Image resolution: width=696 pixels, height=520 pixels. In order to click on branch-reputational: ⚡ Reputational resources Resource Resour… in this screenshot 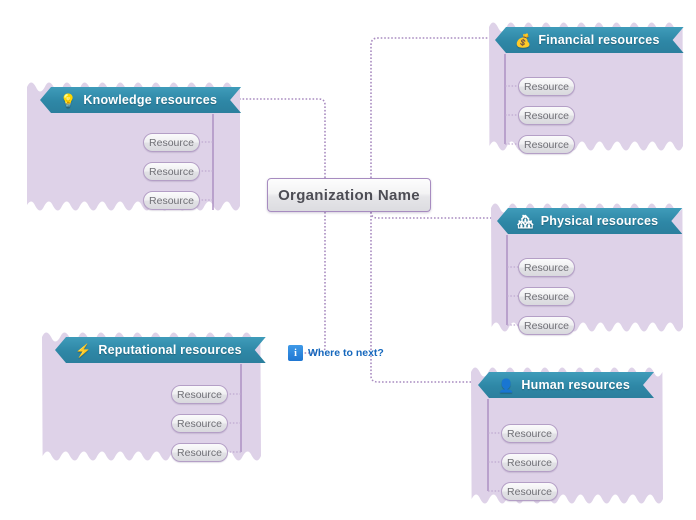, I will do `click(151, 396)`.